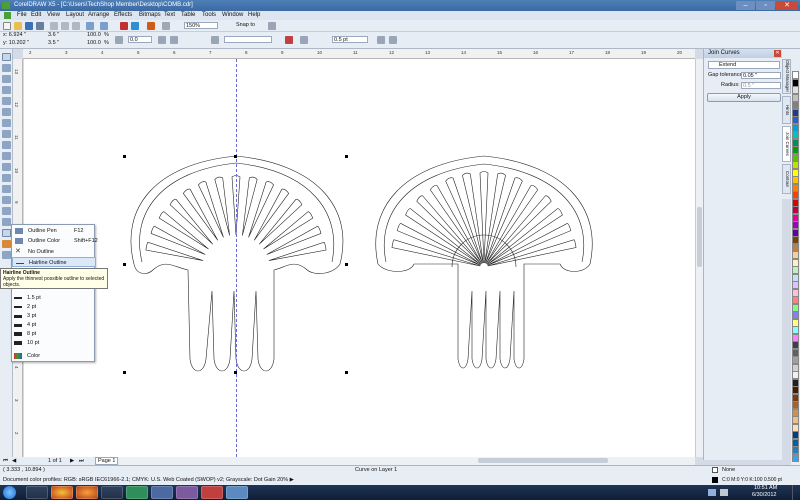 The height and width of the screenshot is (500, 800). What do you see at coordinates (6, 90) in the screenshot?
I see `zoom-tool-icon` at bounding box center [6, 90].